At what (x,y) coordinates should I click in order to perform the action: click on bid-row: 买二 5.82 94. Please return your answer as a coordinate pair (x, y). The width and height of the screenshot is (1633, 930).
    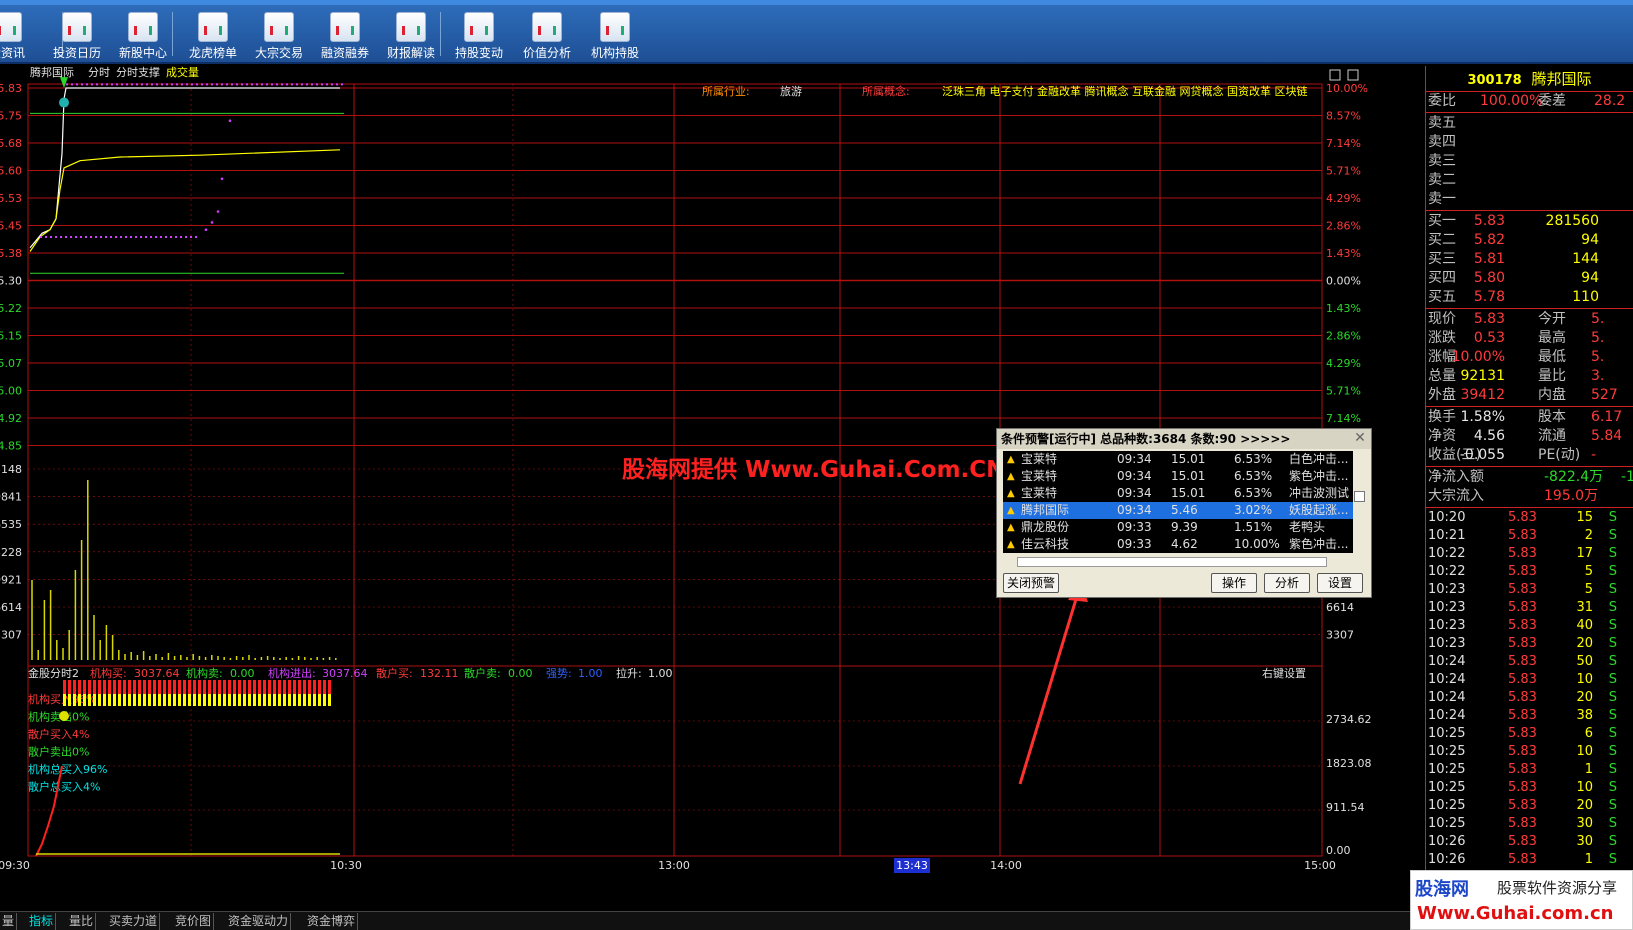
    Looking at the image, I should click on (1529, 240).